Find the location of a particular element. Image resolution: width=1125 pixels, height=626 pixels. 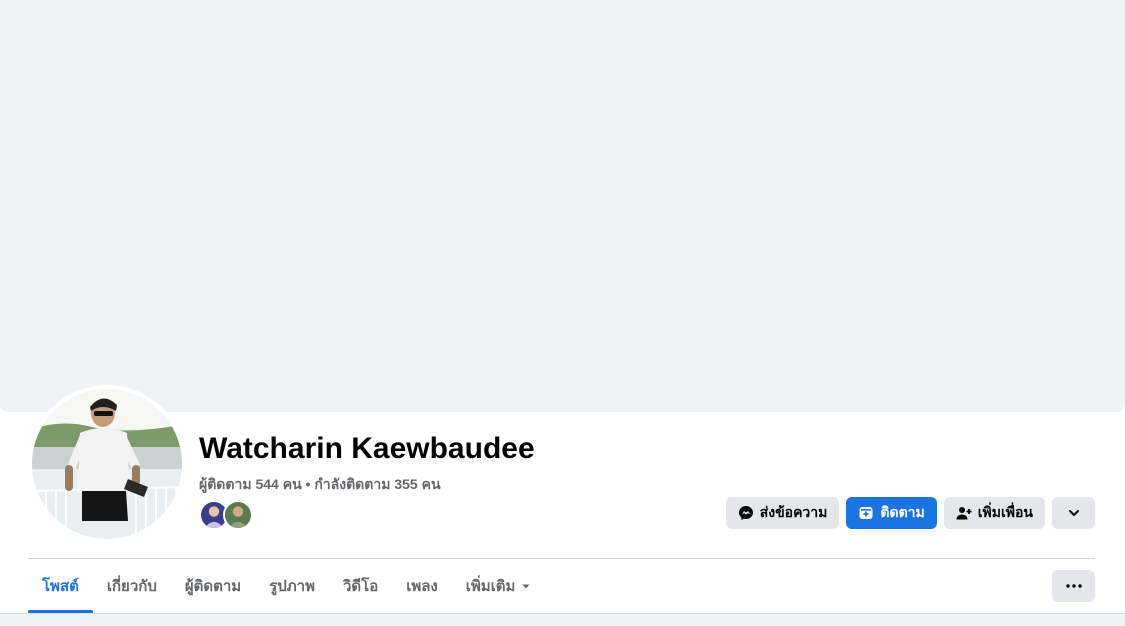

message-button: ส่งข้อความ is located at coordinates (782, 513).